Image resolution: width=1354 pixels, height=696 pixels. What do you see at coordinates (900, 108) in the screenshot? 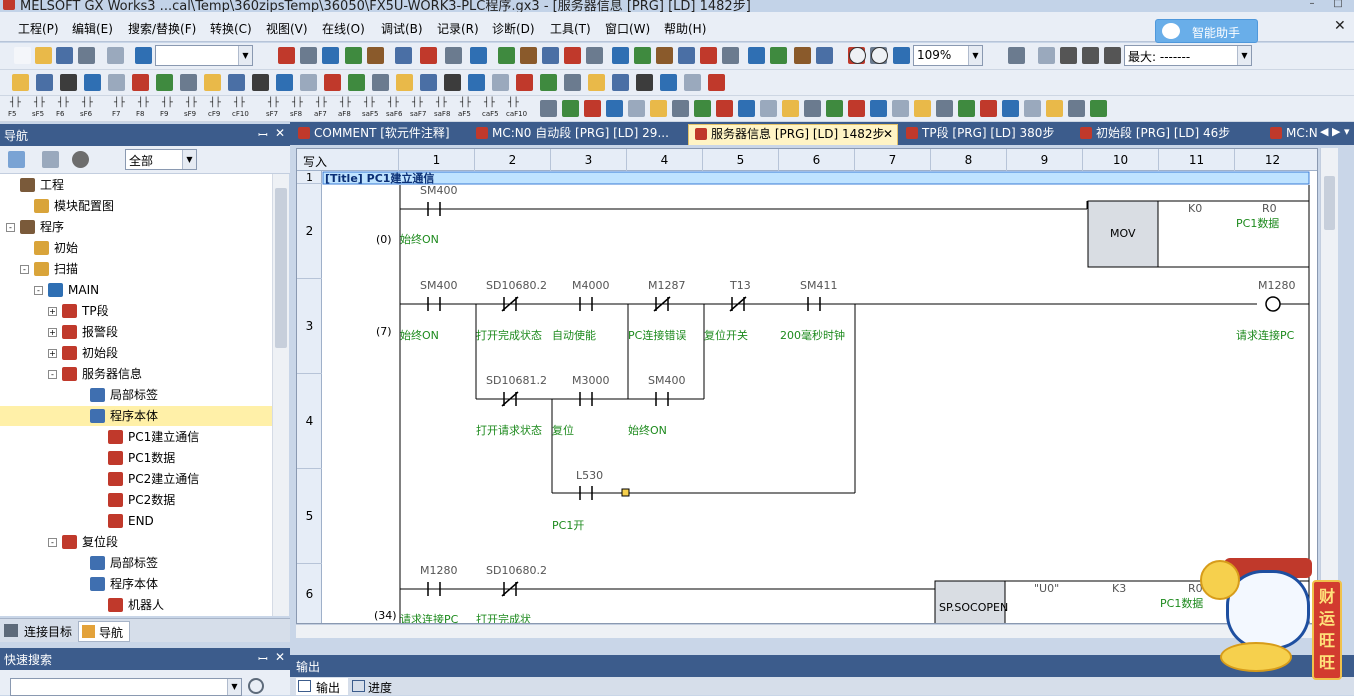
I see `tool-16-icon` at bounding box center [900, 108].